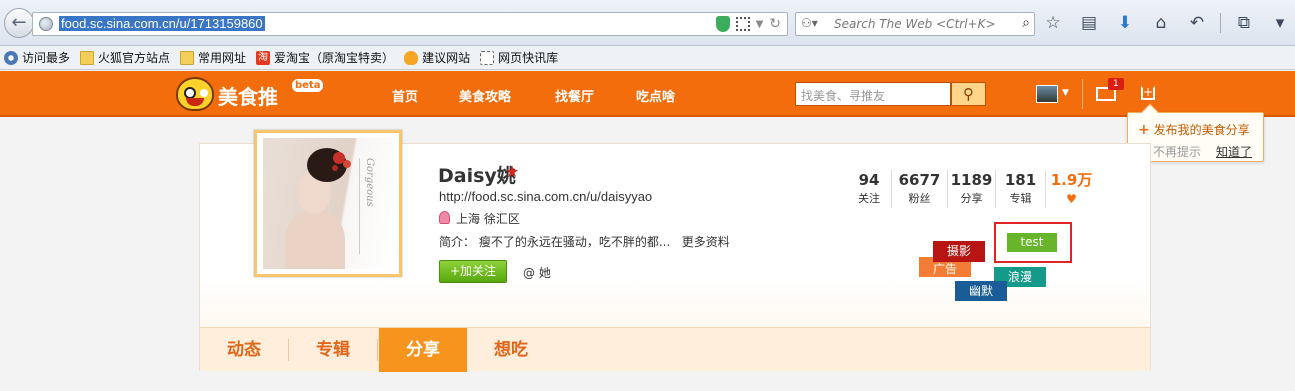 Image resolution: width=1295 pixels, height=391 pixels. What do you see at coordinates (485, 95) in the screenshot?
I see `nav-food-guide: 美食攻略` at bounding box center [485, 95].